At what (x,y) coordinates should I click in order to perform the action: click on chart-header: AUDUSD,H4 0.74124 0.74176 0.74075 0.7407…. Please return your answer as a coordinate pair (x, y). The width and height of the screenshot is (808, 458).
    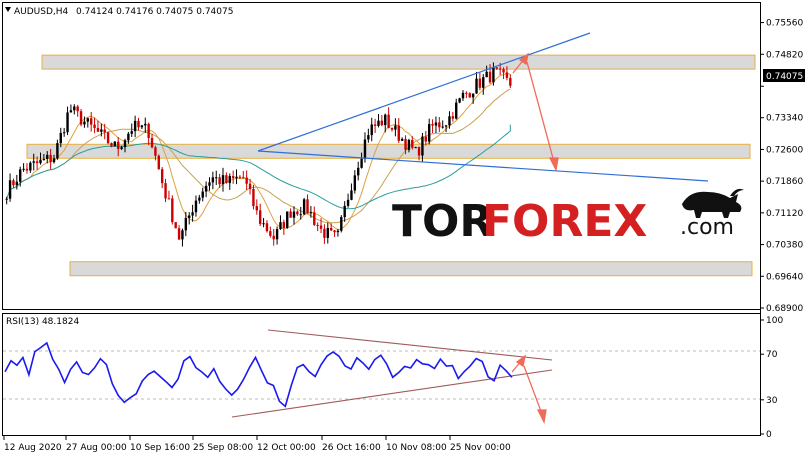
    Looking at the image, I should click on (119, 12).